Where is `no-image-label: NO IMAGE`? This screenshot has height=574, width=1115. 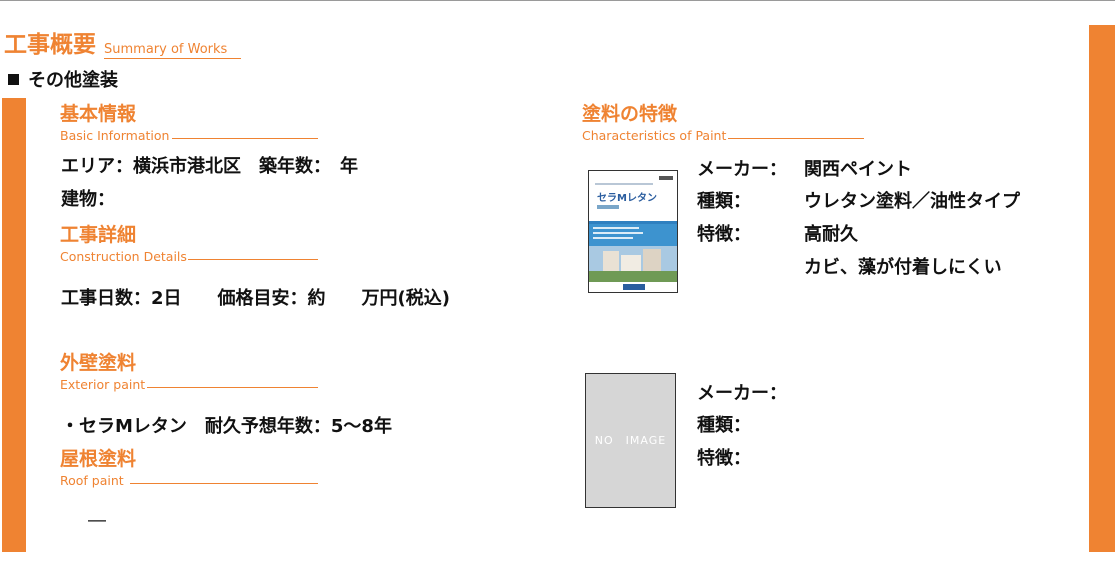
no-image-label: NO IMAGE is located at coordinates (630, 440).